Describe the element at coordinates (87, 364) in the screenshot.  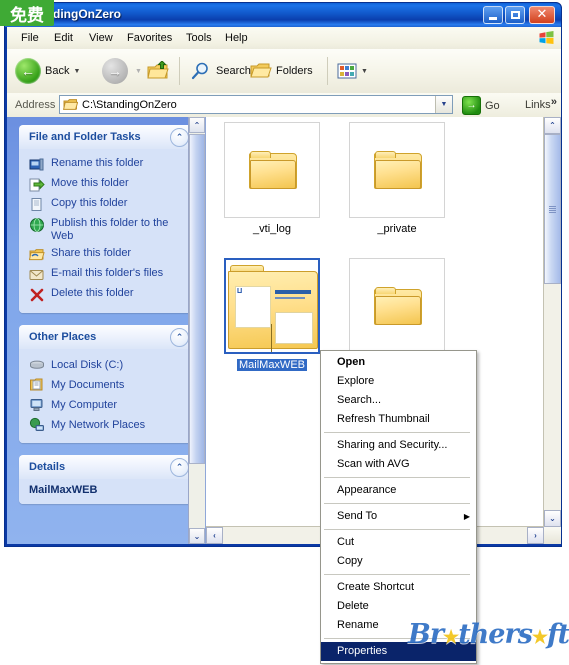
I see `place-label: Local Disk (C:)` at that location.